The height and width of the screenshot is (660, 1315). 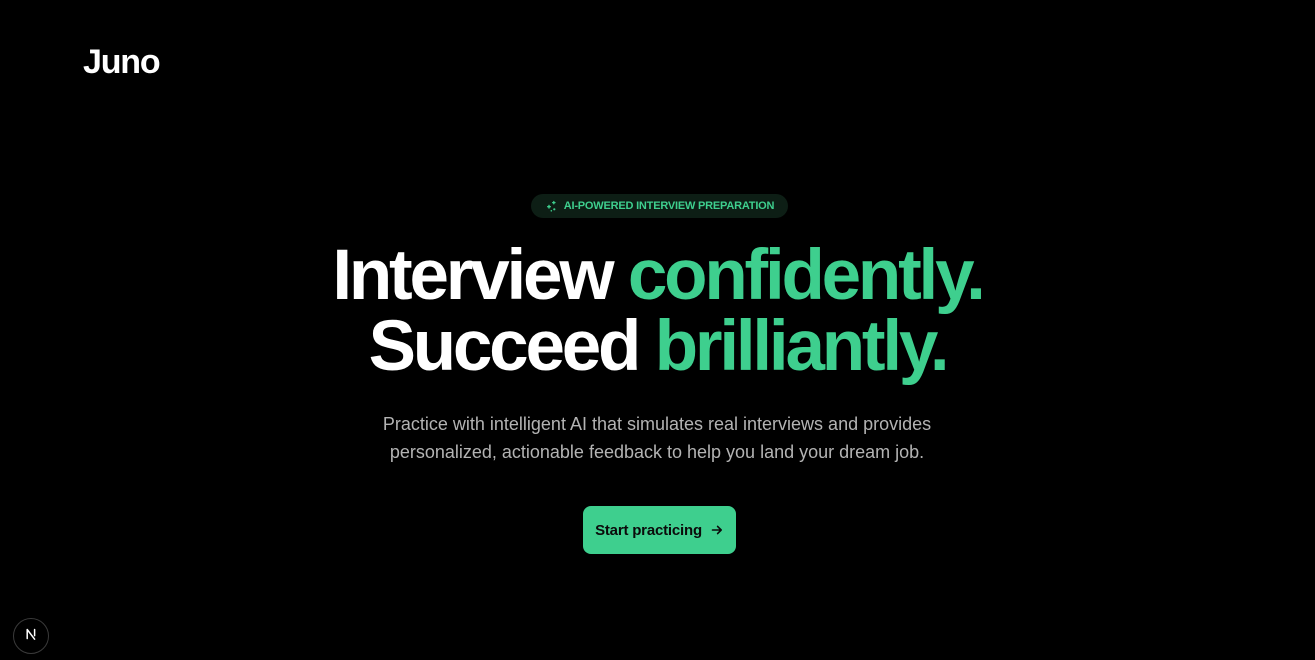 What do you see at coordinates (480, 275) in the screenshot?
I see `headline-line-1-plain: Interview` at bounding box center [480, 275].